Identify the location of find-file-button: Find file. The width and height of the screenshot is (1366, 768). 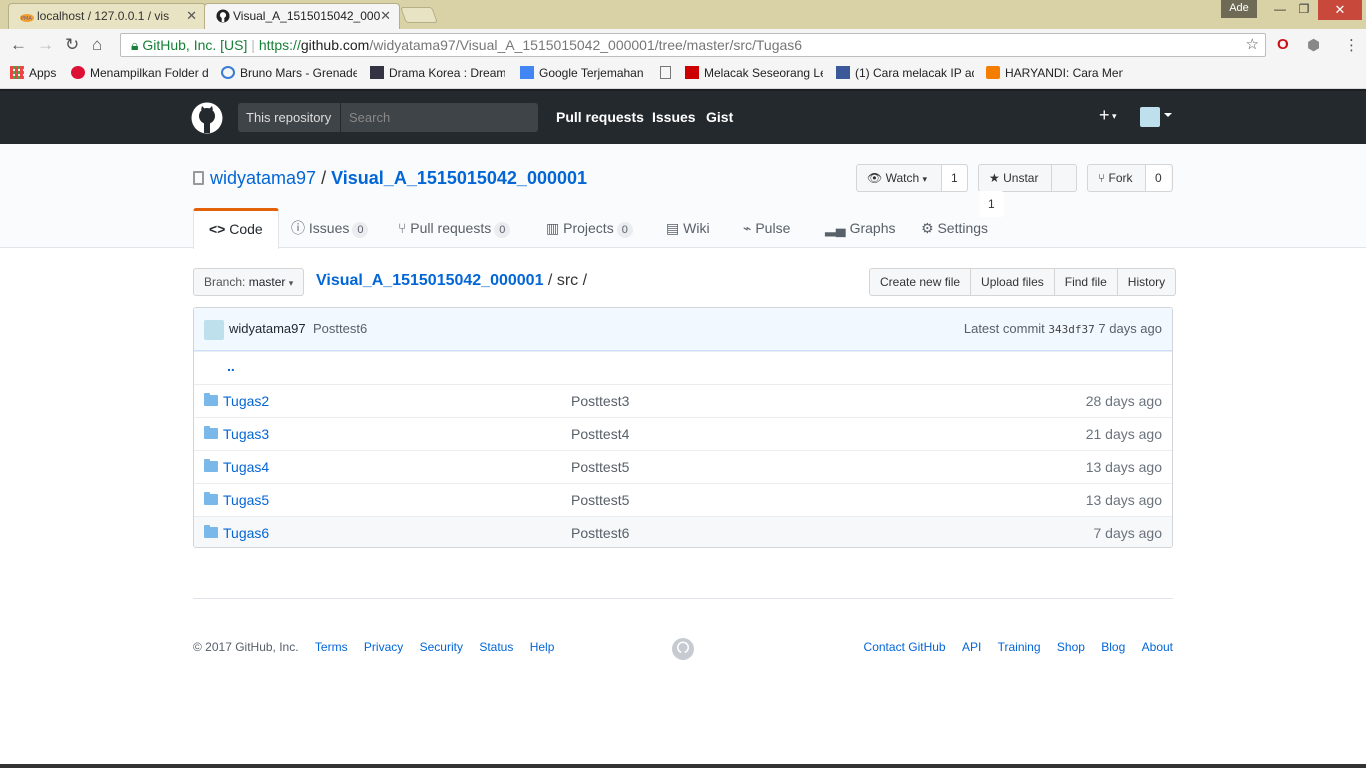
(1086, 282).